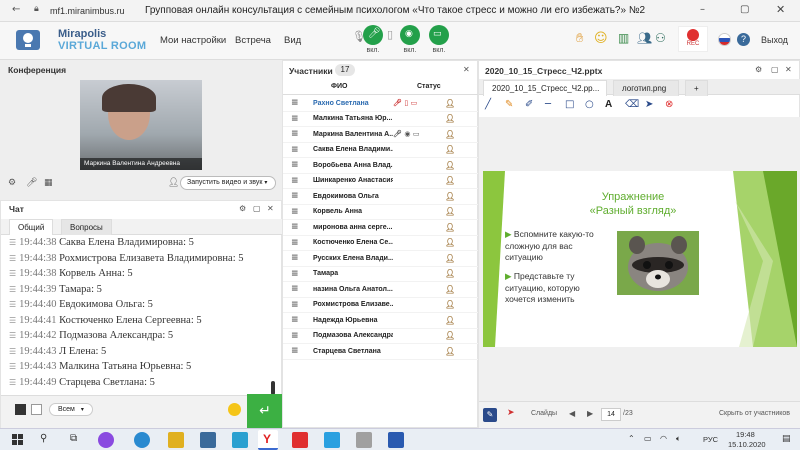 The width and height of the screenshot is (800, 450). What do you see at coordinates (572, 413) in the screenshot?
I see `prev-slide-icon: ◀` at bounding box center [572, 413].